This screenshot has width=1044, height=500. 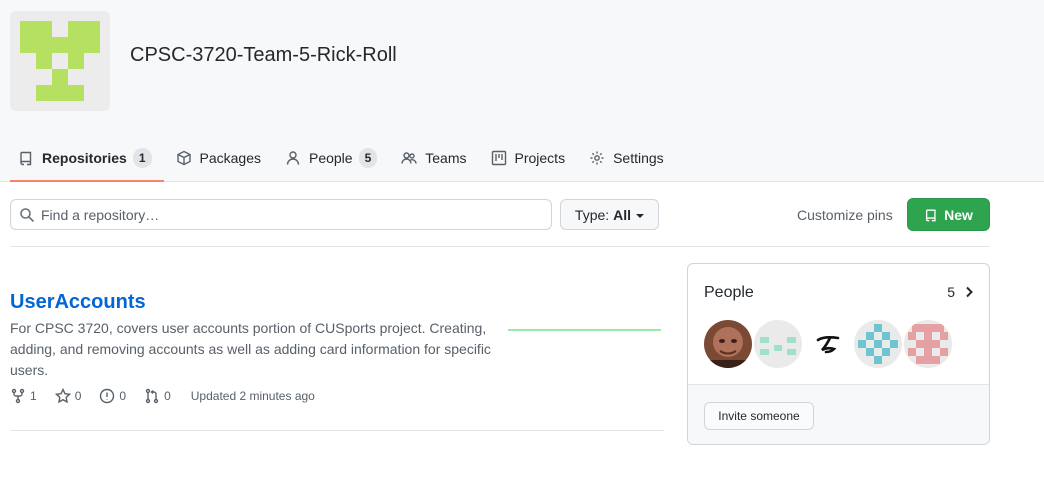 I want to click on member-avatars, so click(x=829, y=344).